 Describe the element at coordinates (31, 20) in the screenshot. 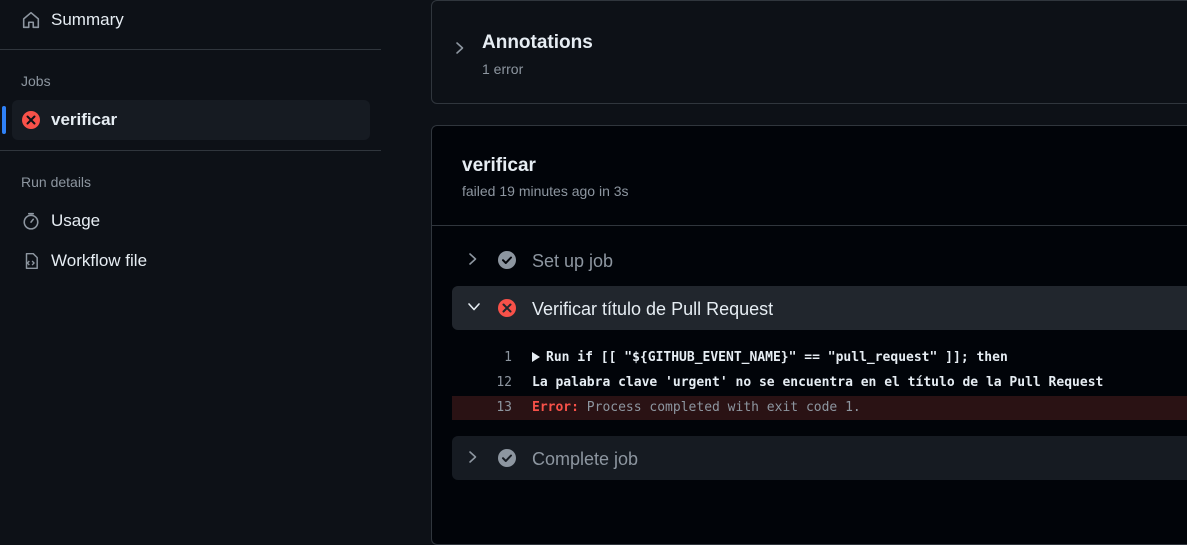

I see `home-icon` at that location.